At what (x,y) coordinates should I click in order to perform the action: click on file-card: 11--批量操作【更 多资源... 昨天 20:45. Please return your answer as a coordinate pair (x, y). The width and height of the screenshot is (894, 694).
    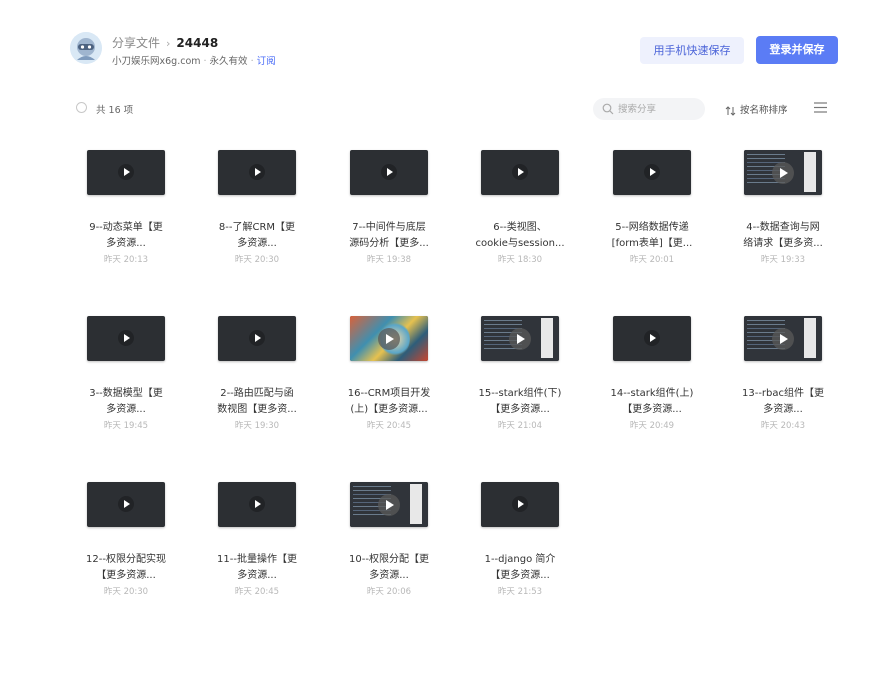
    Looking at the image, I should click on (257, 537).